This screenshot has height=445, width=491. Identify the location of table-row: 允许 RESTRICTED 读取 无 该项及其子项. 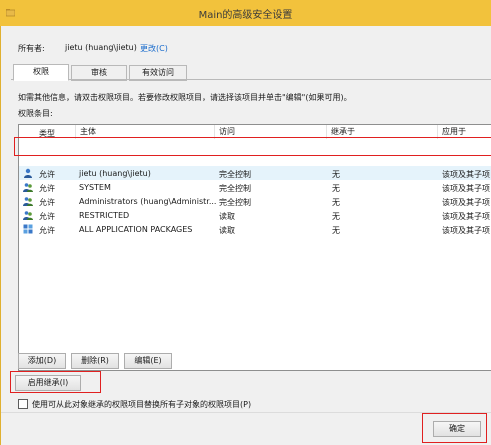
(255, 215).